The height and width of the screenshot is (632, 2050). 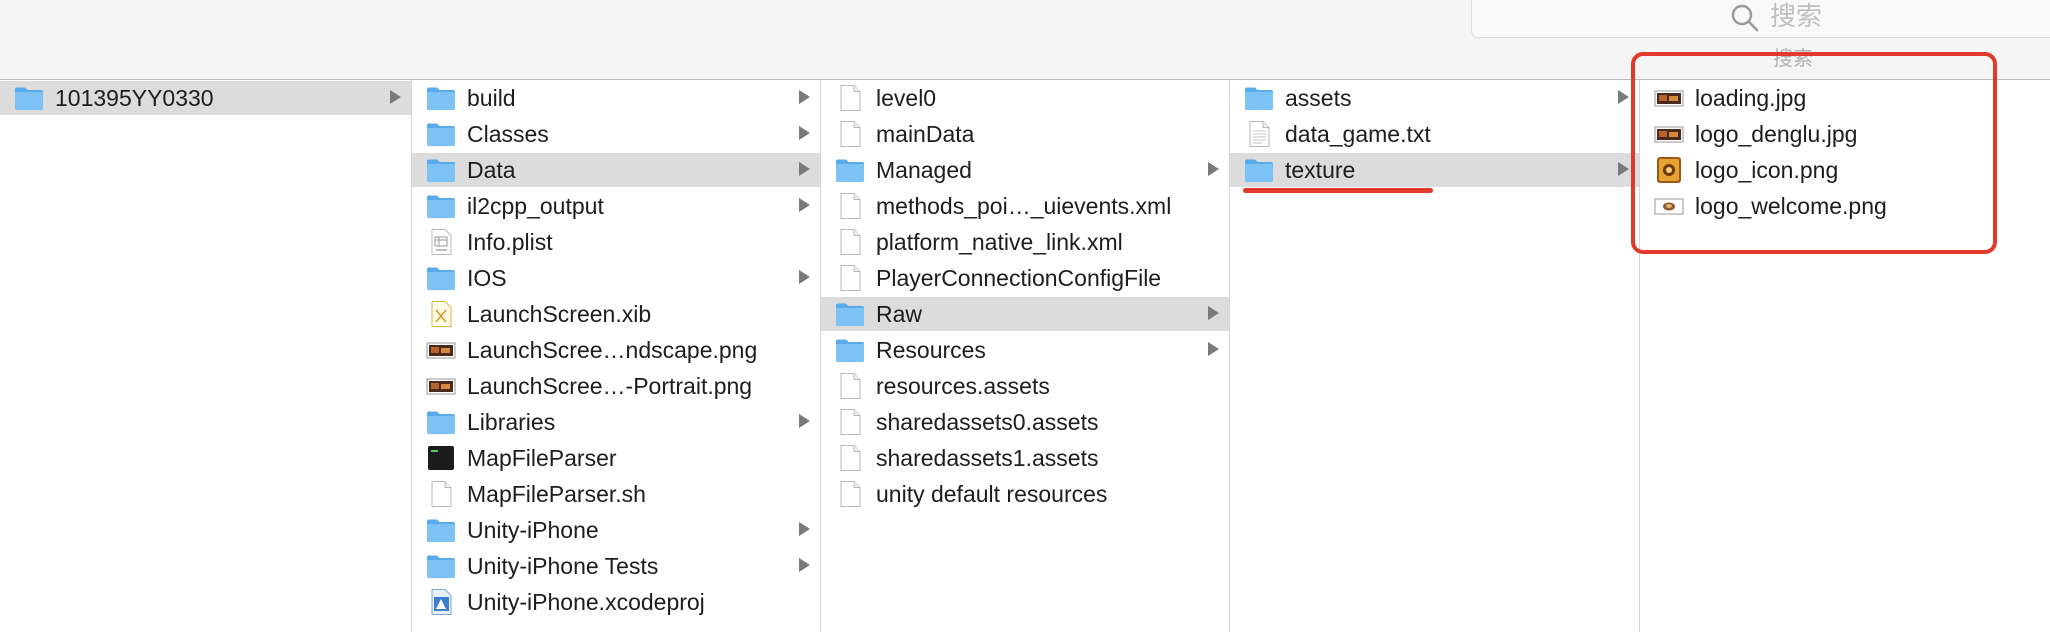 I want to click on file-row-resources-assets: resources.assets, so click(x=1025, y=386).